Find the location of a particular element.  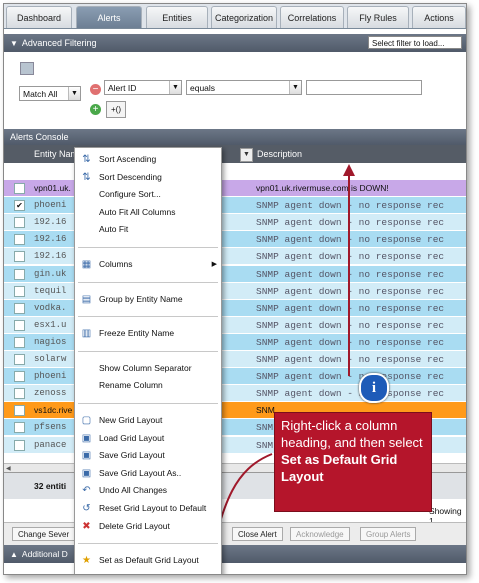

up-arrow-head is located at coordinates (349, 170).